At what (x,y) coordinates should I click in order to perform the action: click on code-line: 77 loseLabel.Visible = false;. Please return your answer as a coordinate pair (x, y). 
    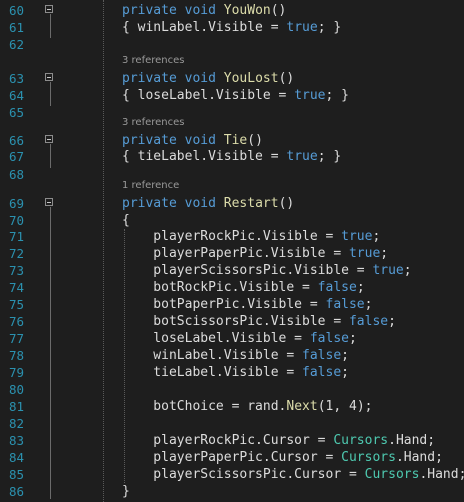
    Looking at the image, I should click on (232, 338).